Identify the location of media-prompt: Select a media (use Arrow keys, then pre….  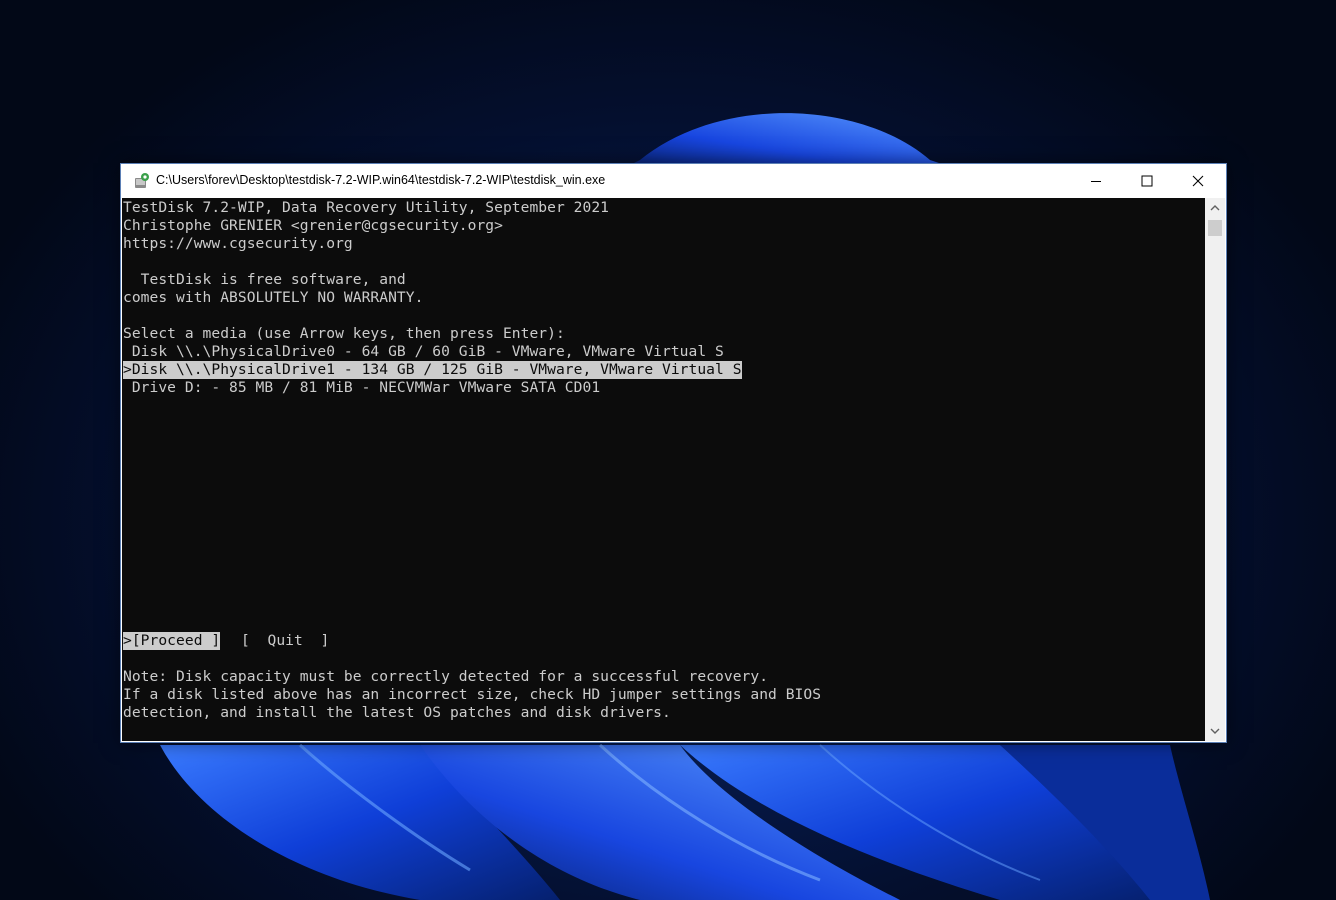
(344, 333).